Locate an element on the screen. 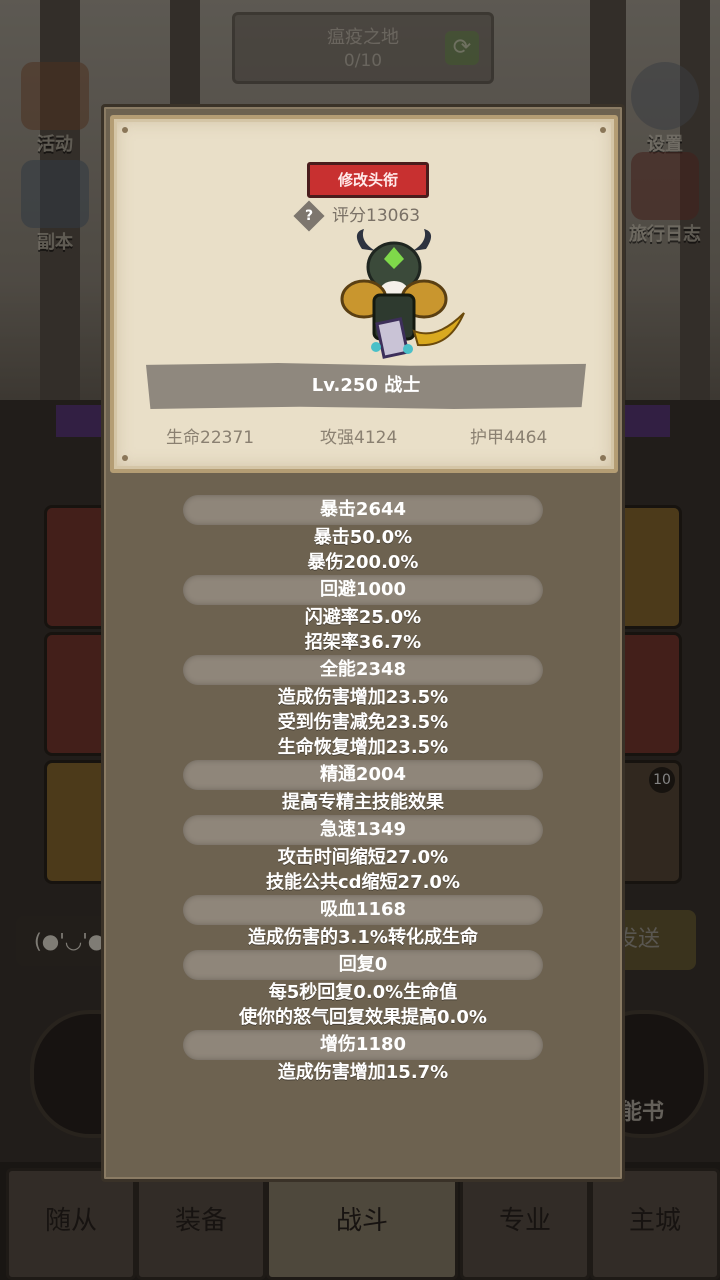 This screenshot has width=720, height=1280. attribute-line: 造成伤害增加15.7% is located at coordinates (363, 1072).